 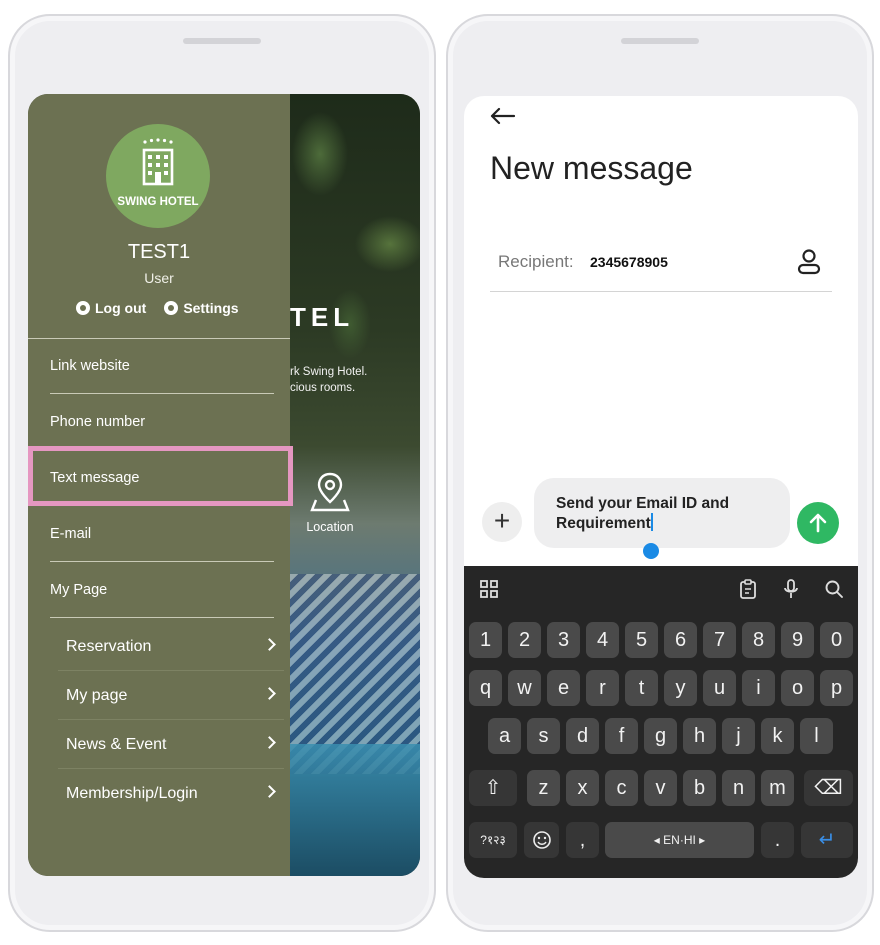 I want to click on submenu-item-membership-login: Membership/Login, so click(x=172, y=793).